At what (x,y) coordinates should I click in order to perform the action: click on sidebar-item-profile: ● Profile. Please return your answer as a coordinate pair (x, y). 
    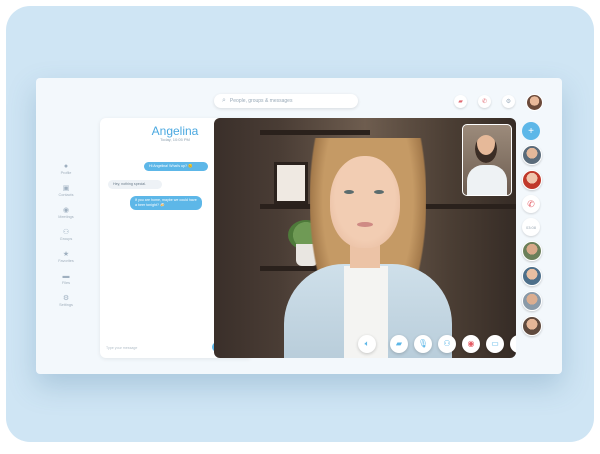
    Looking at the image, I should click on (66, 173).